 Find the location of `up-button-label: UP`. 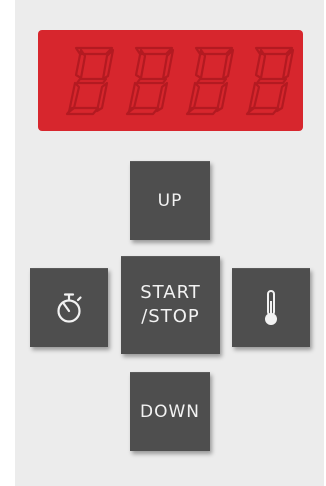

up-button-label: UP is located at coordinates (170, 200).